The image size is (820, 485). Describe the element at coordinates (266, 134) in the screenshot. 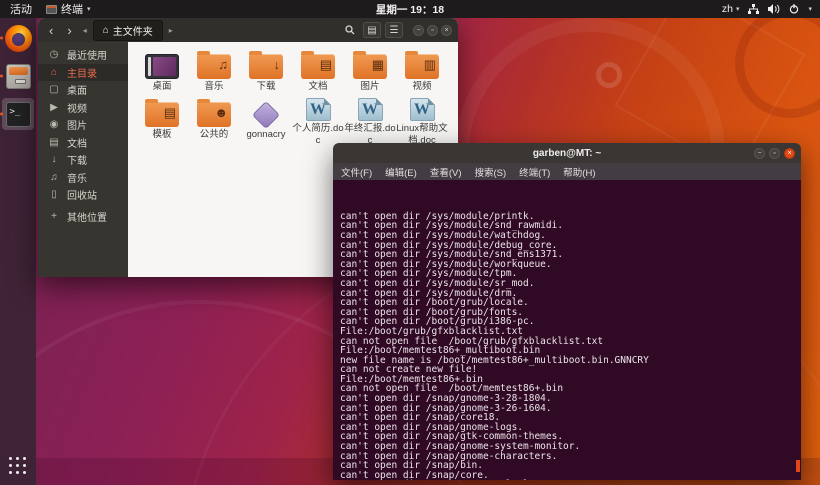

I see `file-item-label: gonnacry` at that location.